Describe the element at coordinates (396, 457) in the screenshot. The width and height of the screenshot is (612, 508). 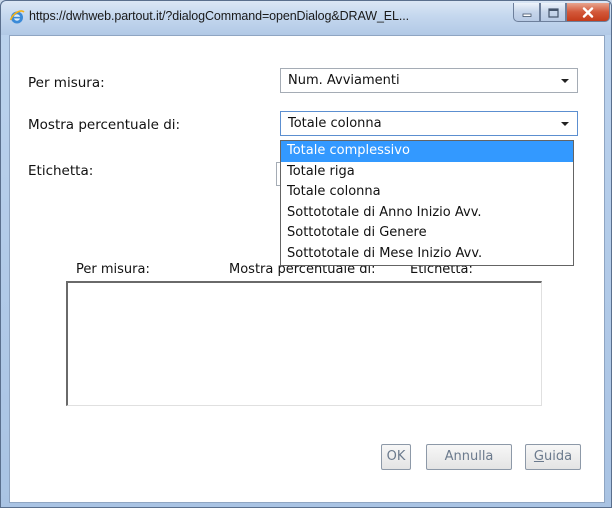
I see `ok-button: OK` at that location.